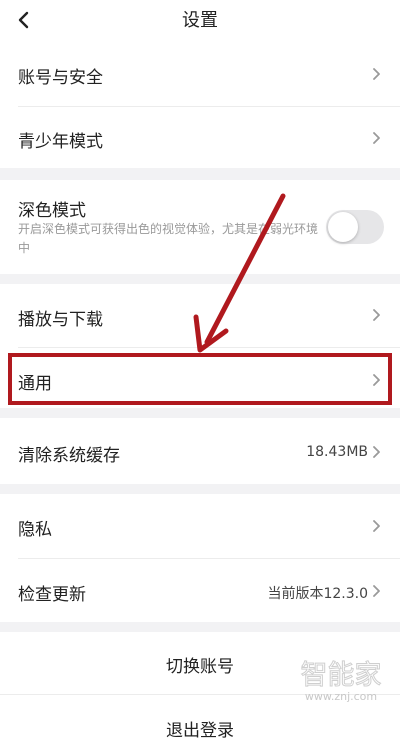 The width and height of the screenshot is (400, 746). I want to click on dark-mode-description: 开启深色模式可获得出色的视觉体验，尤其是在弱光环境中, so click(168, 238).